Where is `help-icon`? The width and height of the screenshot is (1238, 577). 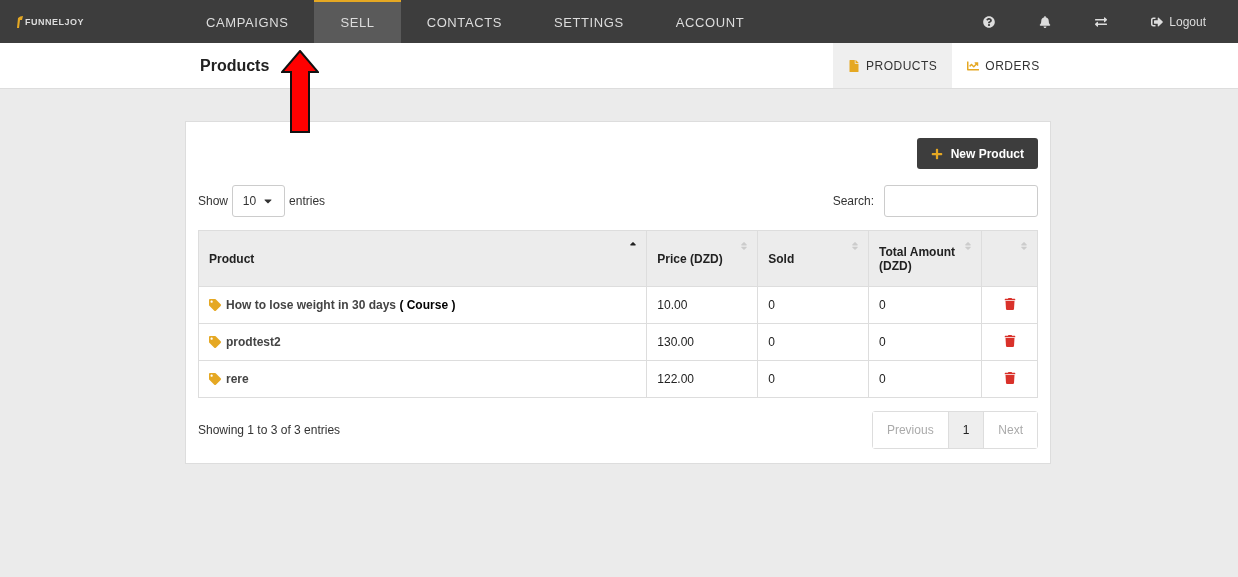
help-icon is located at coordinates (989, 21).